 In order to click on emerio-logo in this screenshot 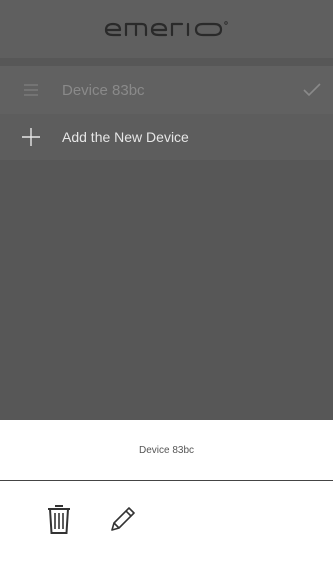, I will do `click(166, 29)`.